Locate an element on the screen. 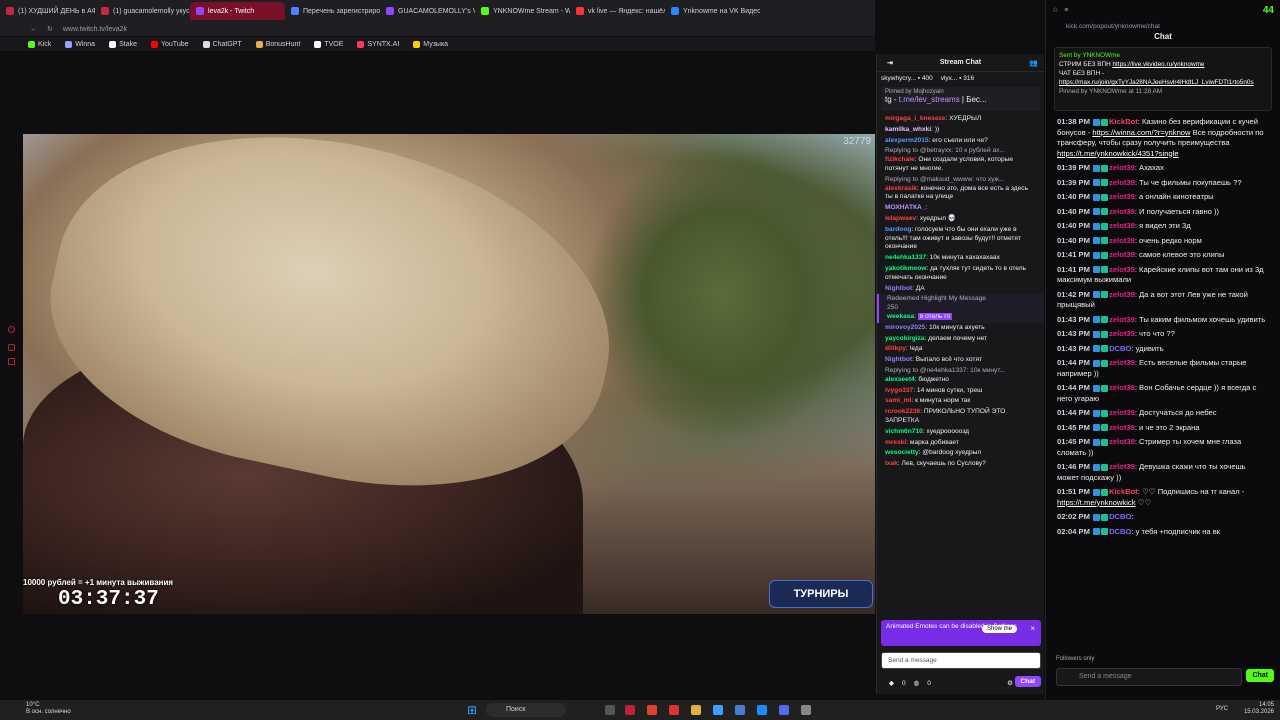 Image resolution: width=1280 pixels, height=720 pixels. steam-icon is located at coordinates (740, 710).